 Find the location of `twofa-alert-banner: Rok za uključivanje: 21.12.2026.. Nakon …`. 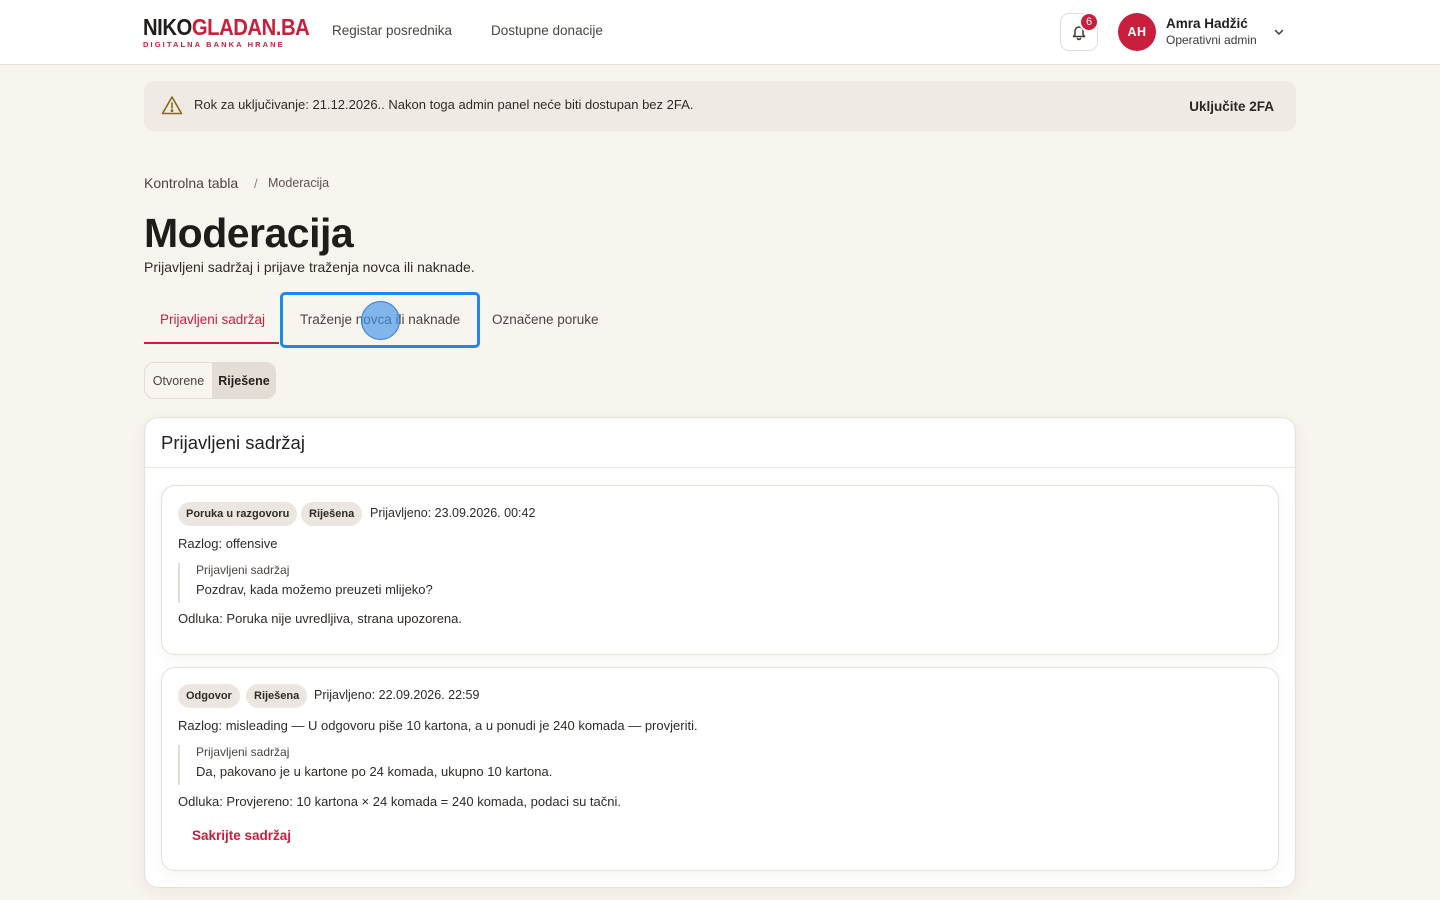

twofa-alert-banner: Rok za uključivanje: 21.12.2026.. Nakon … is located at coordinates (720, 106).